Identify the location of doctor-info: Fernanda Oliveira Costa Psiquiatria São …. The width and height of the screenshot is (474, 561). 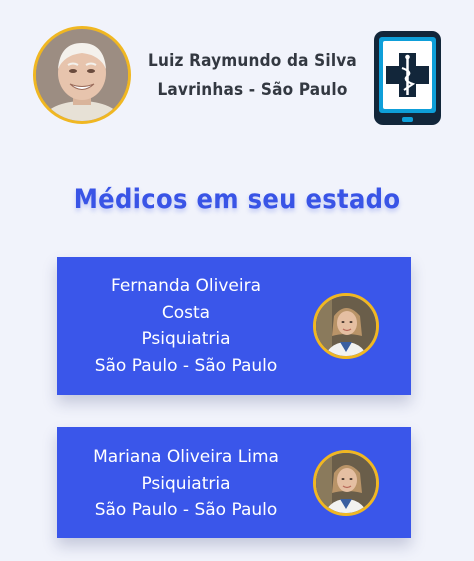
(186, 326).